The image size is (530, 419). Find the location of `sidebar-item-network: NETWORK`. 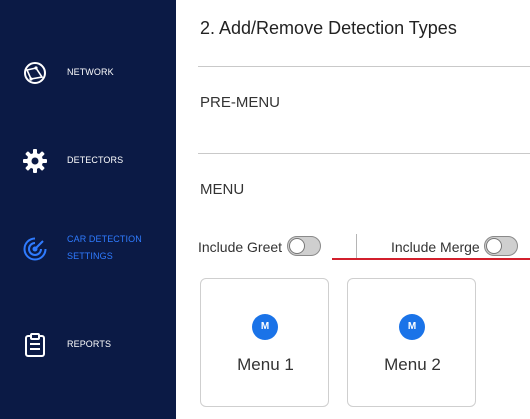

sidebar-item-network: NETWORK is located at coordinates (88, 72).